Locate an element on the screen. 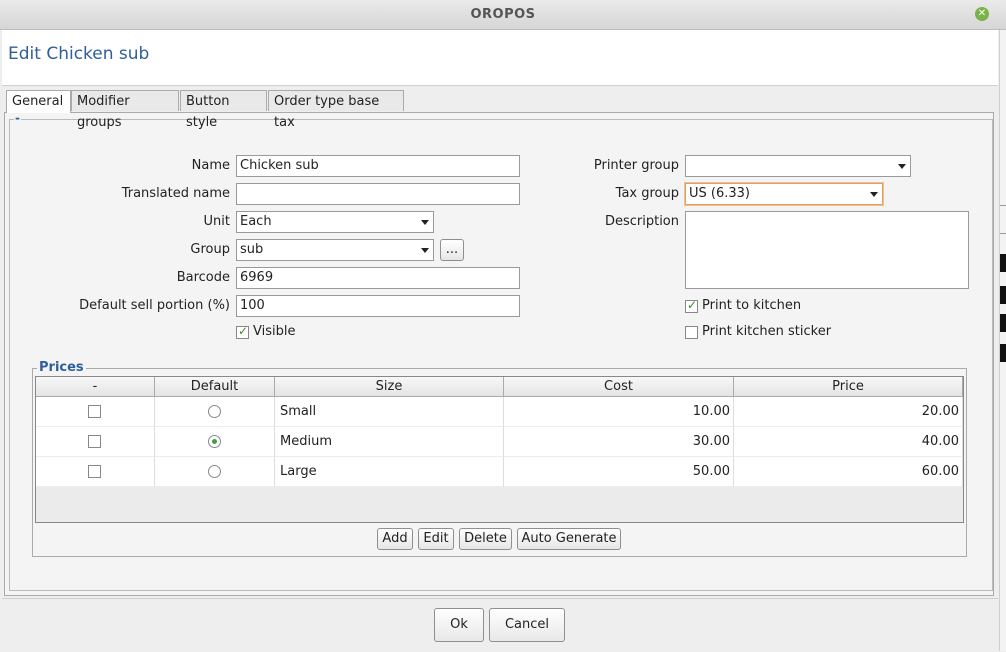  name-field: Chicken sub is located at coordinates (378, 166).